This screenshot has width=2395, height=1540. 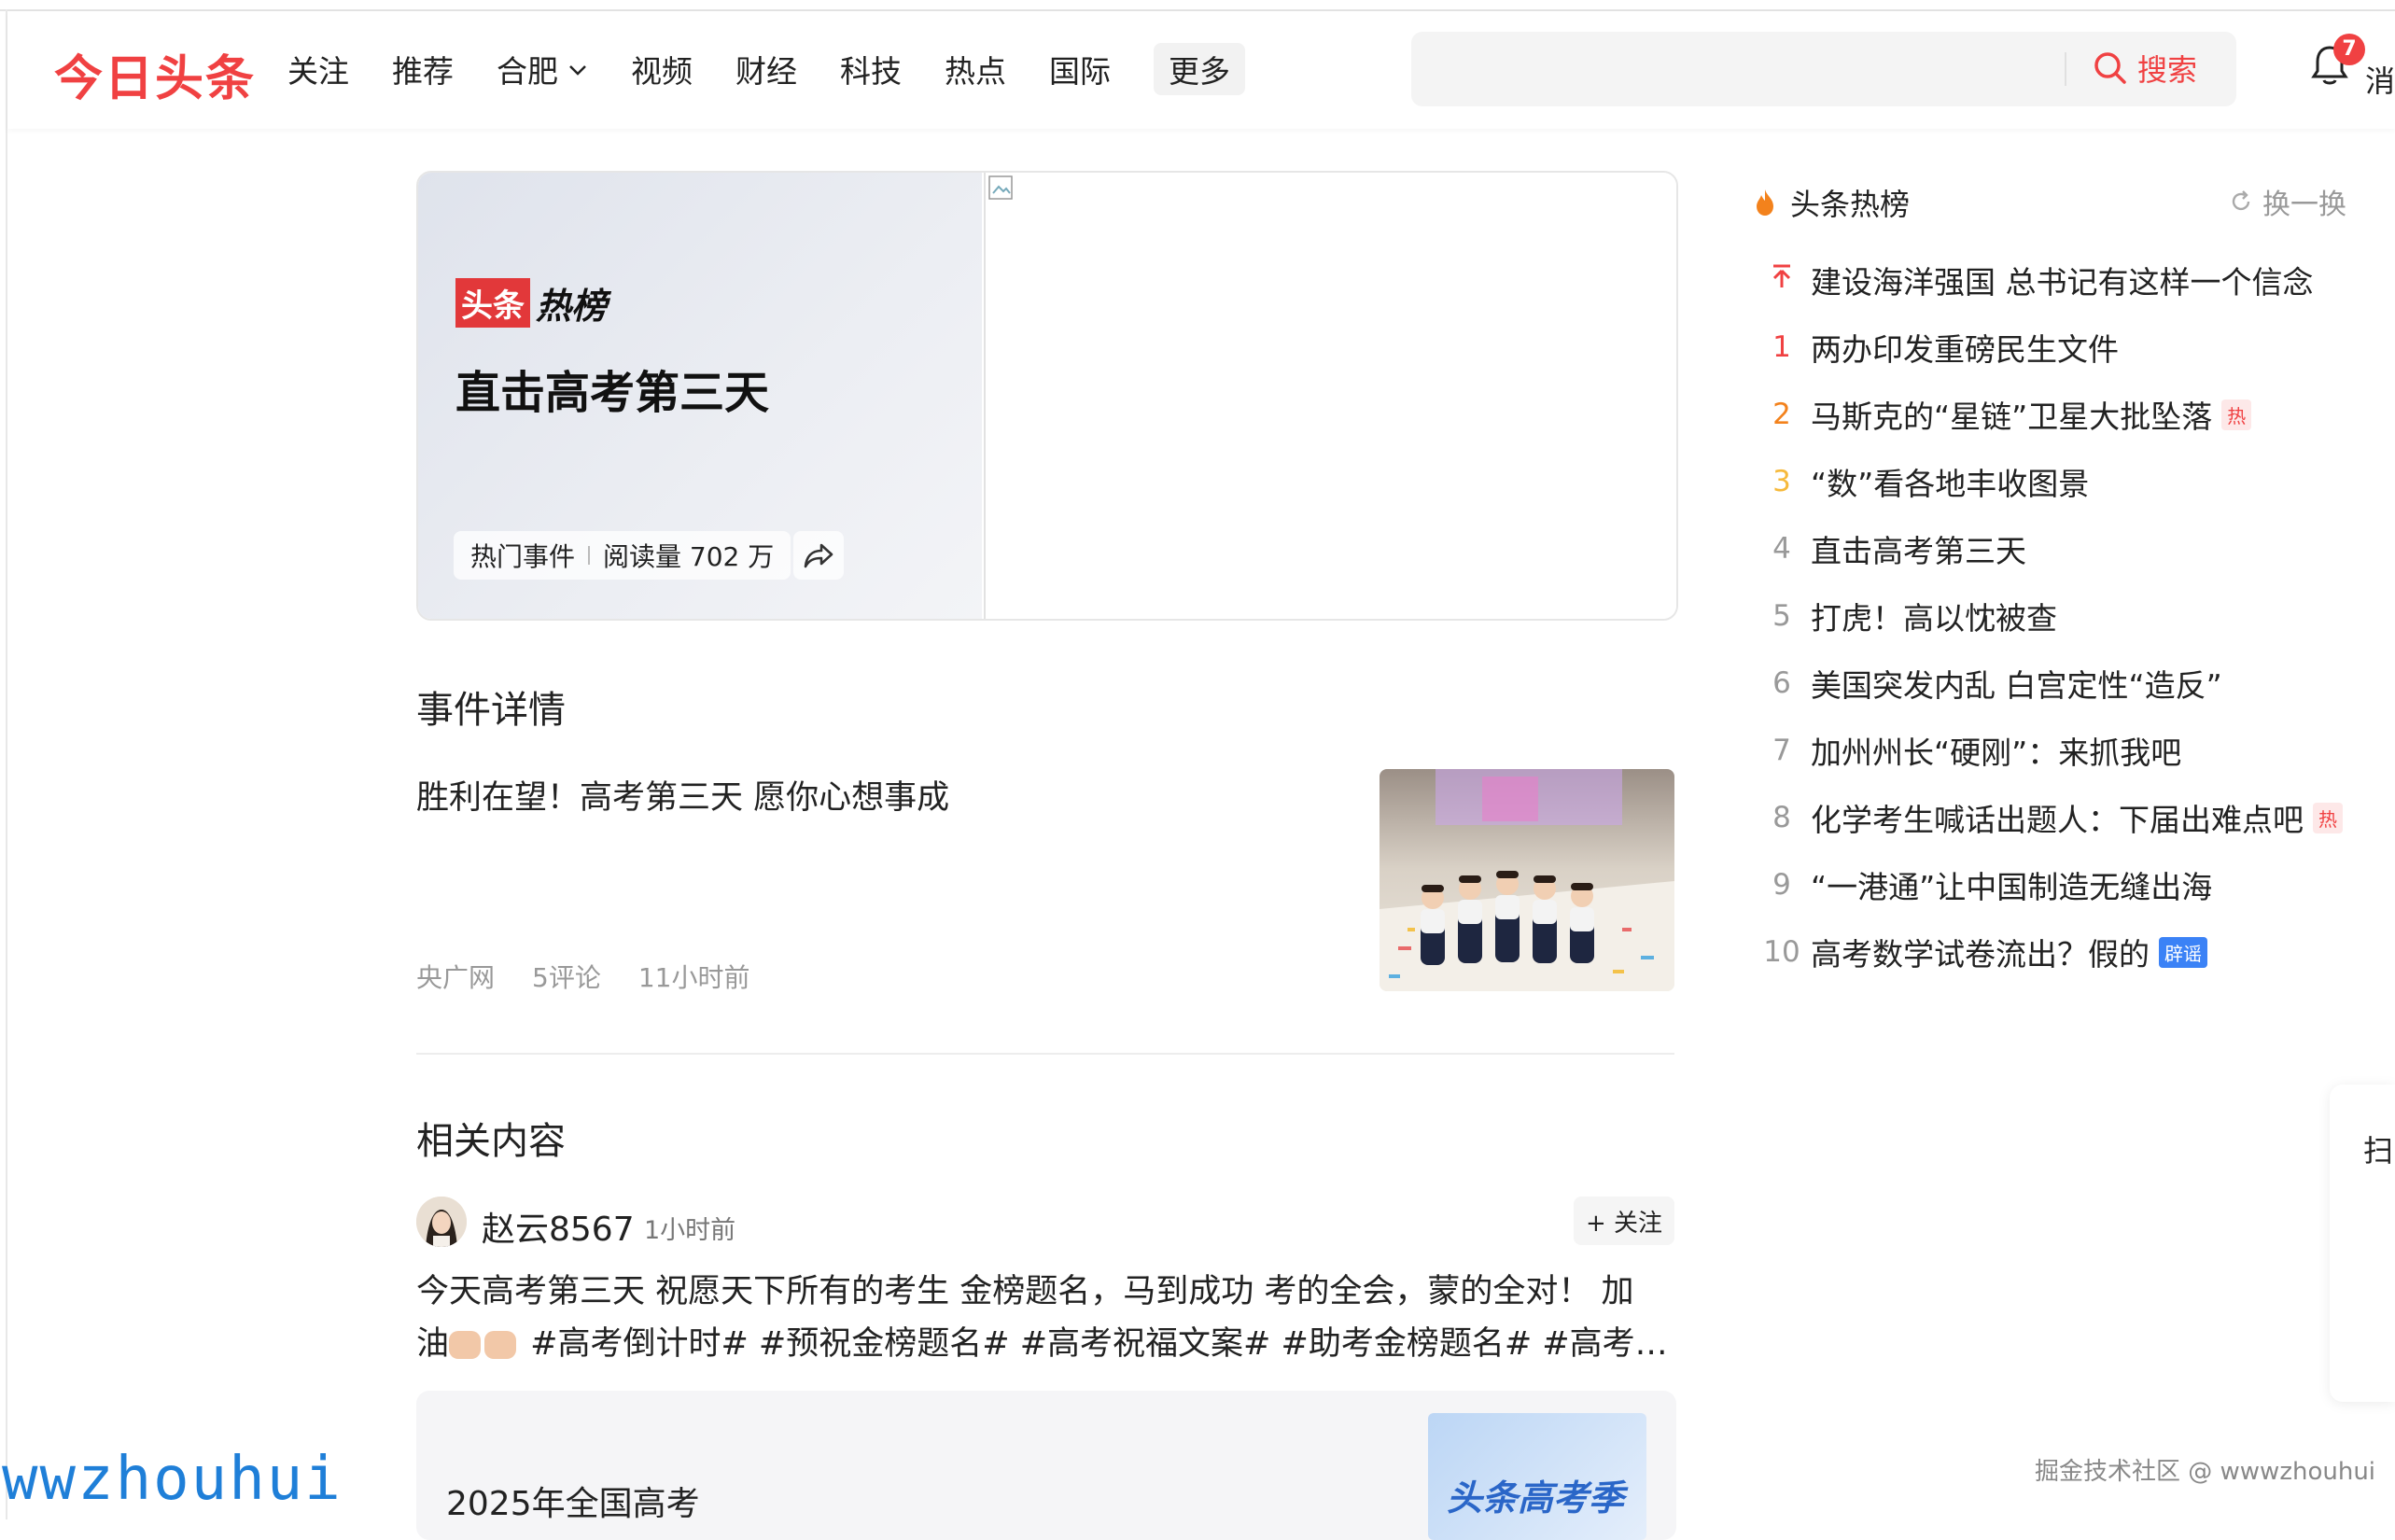 I want to click on hot-list-item: 3 “数”看各地丰收图景, so click(x=2052, y=481).